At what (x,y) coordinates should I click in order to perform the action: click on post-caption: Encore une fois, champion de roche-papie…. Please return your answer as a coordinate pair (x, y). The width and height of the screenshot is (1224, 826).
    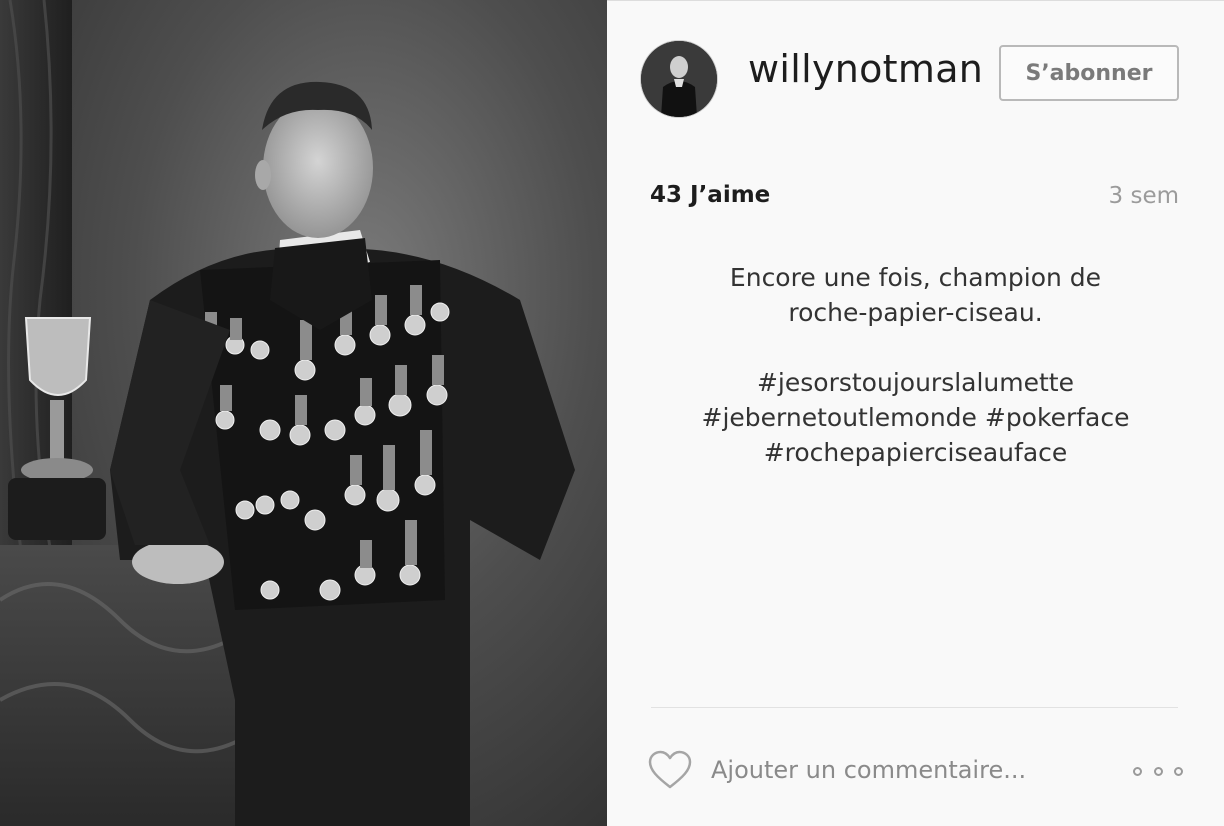
    Looking at the image, I should click on (915, 365).